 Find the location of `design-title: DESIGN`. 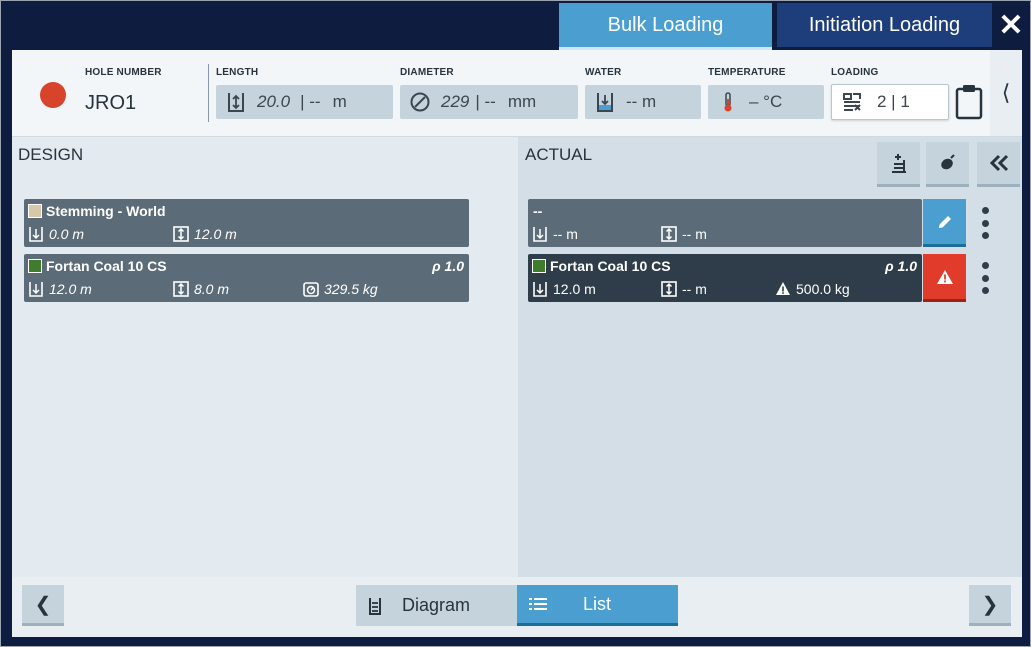

design-title: DESIGN is located at coordinates (51, 154).